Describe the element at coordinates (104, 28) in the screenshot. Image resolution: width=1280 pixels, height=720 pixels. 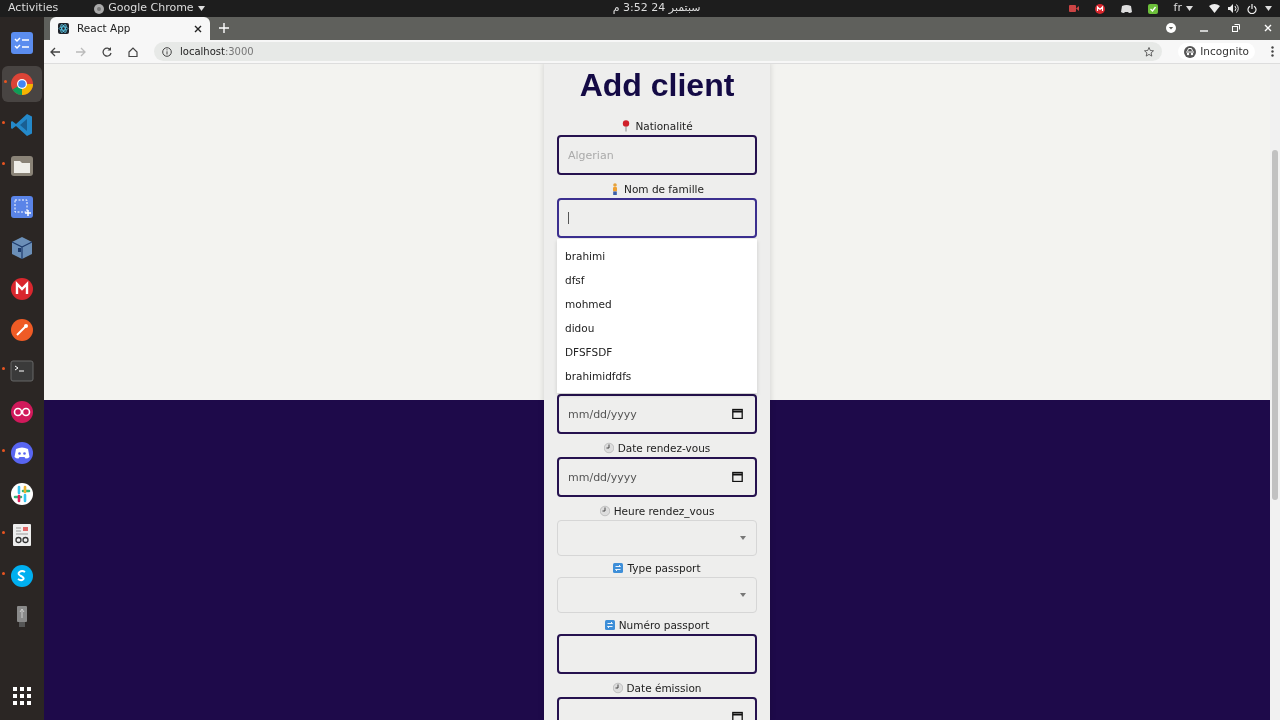
I see `tab-title: React App` at that location.